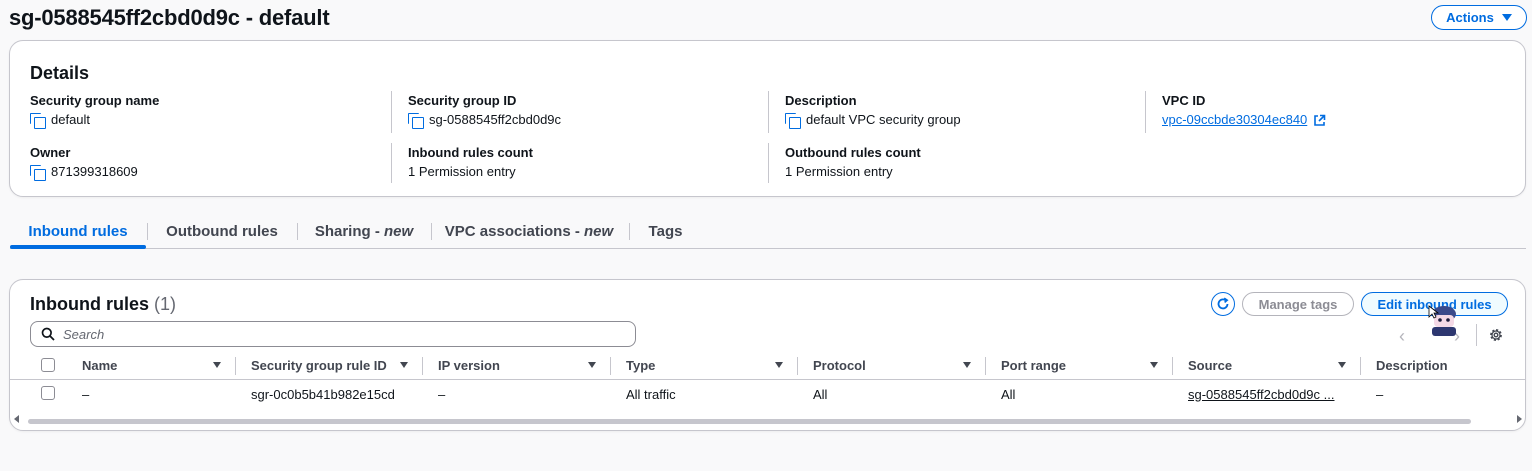  What do you see at coordinates (1380, 394) in the screenshot?
I see `cell-description: –` at bounding box center [1380, 394].